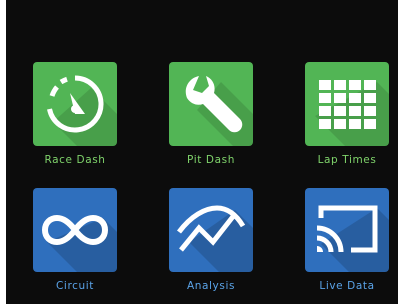  I want to click on circuit-tile, so click(75, 230).